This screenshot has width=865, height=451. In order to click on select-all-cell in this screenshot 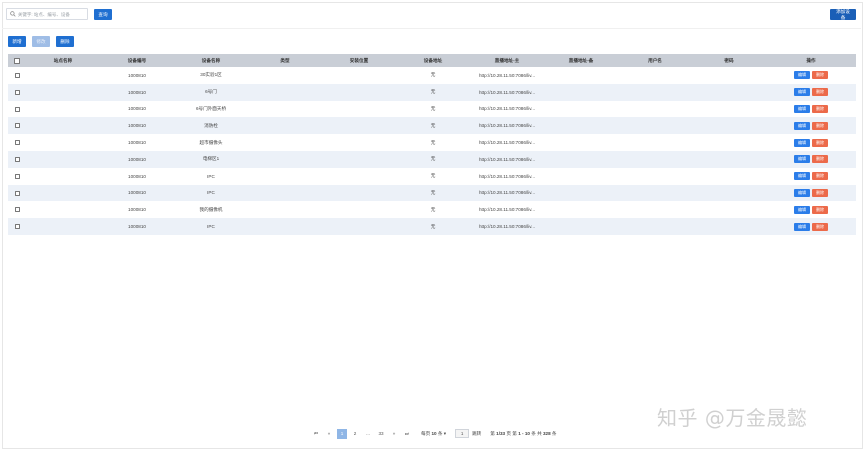, I will do `click(17, 60)`.